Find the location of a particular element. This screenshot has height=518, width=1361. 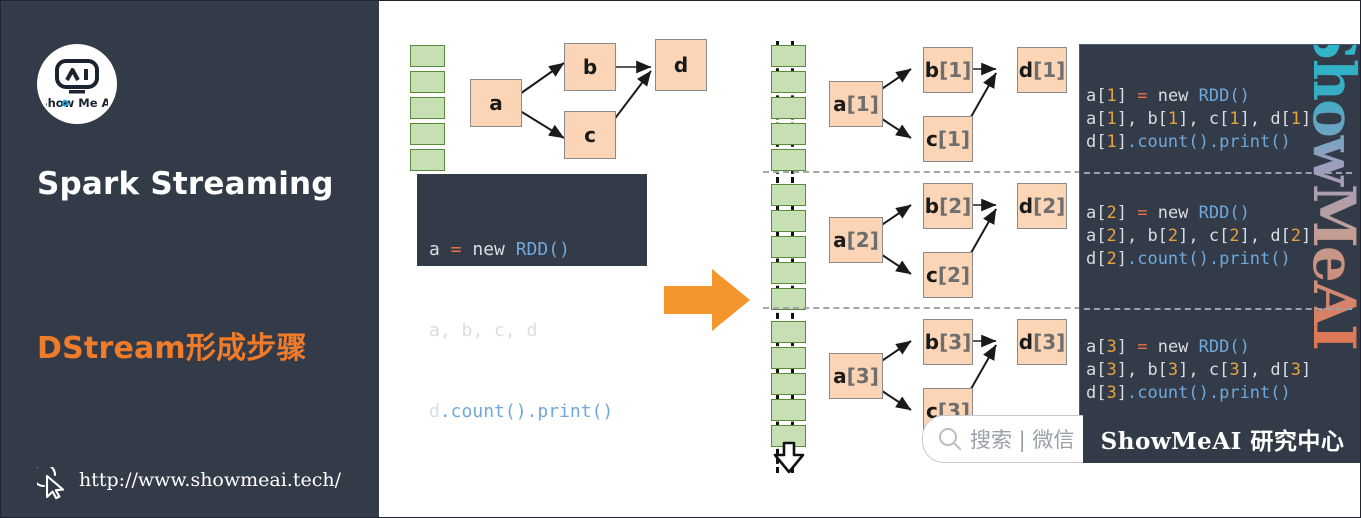

search-icon is located at coordinates (950, 439).